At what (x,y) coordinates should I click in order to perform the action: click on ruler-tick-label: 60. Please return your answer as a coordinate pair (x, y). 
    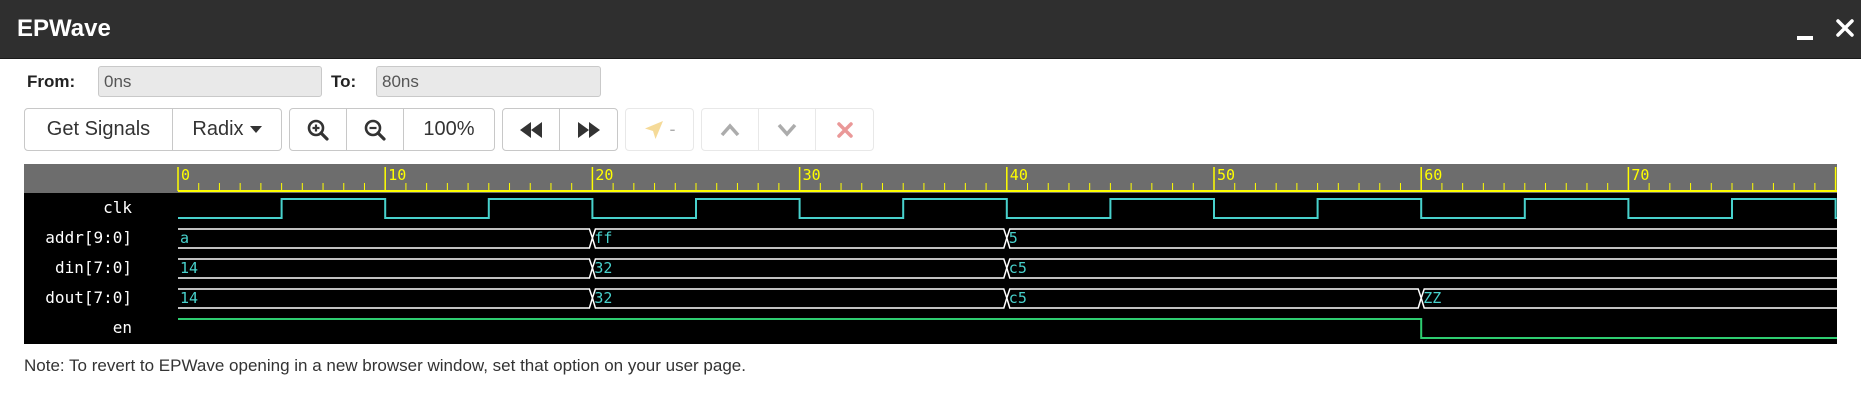
    Looking at the image, I should click on (1433, 175).